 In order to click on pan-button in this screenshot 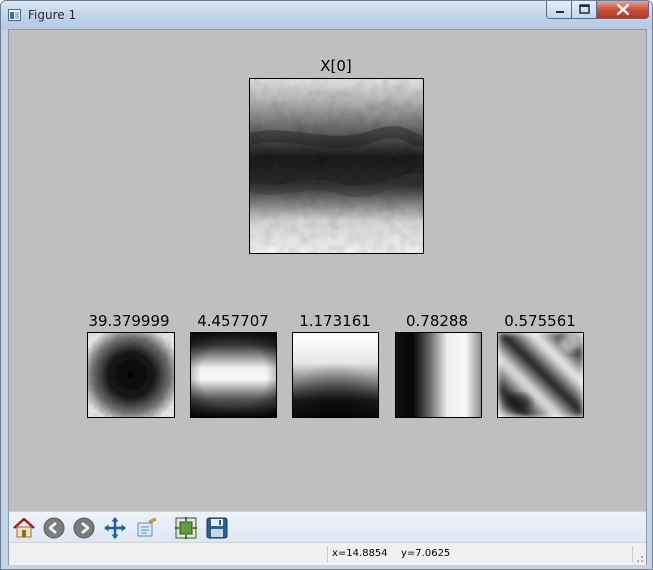, I will do `click(115, 528)`.